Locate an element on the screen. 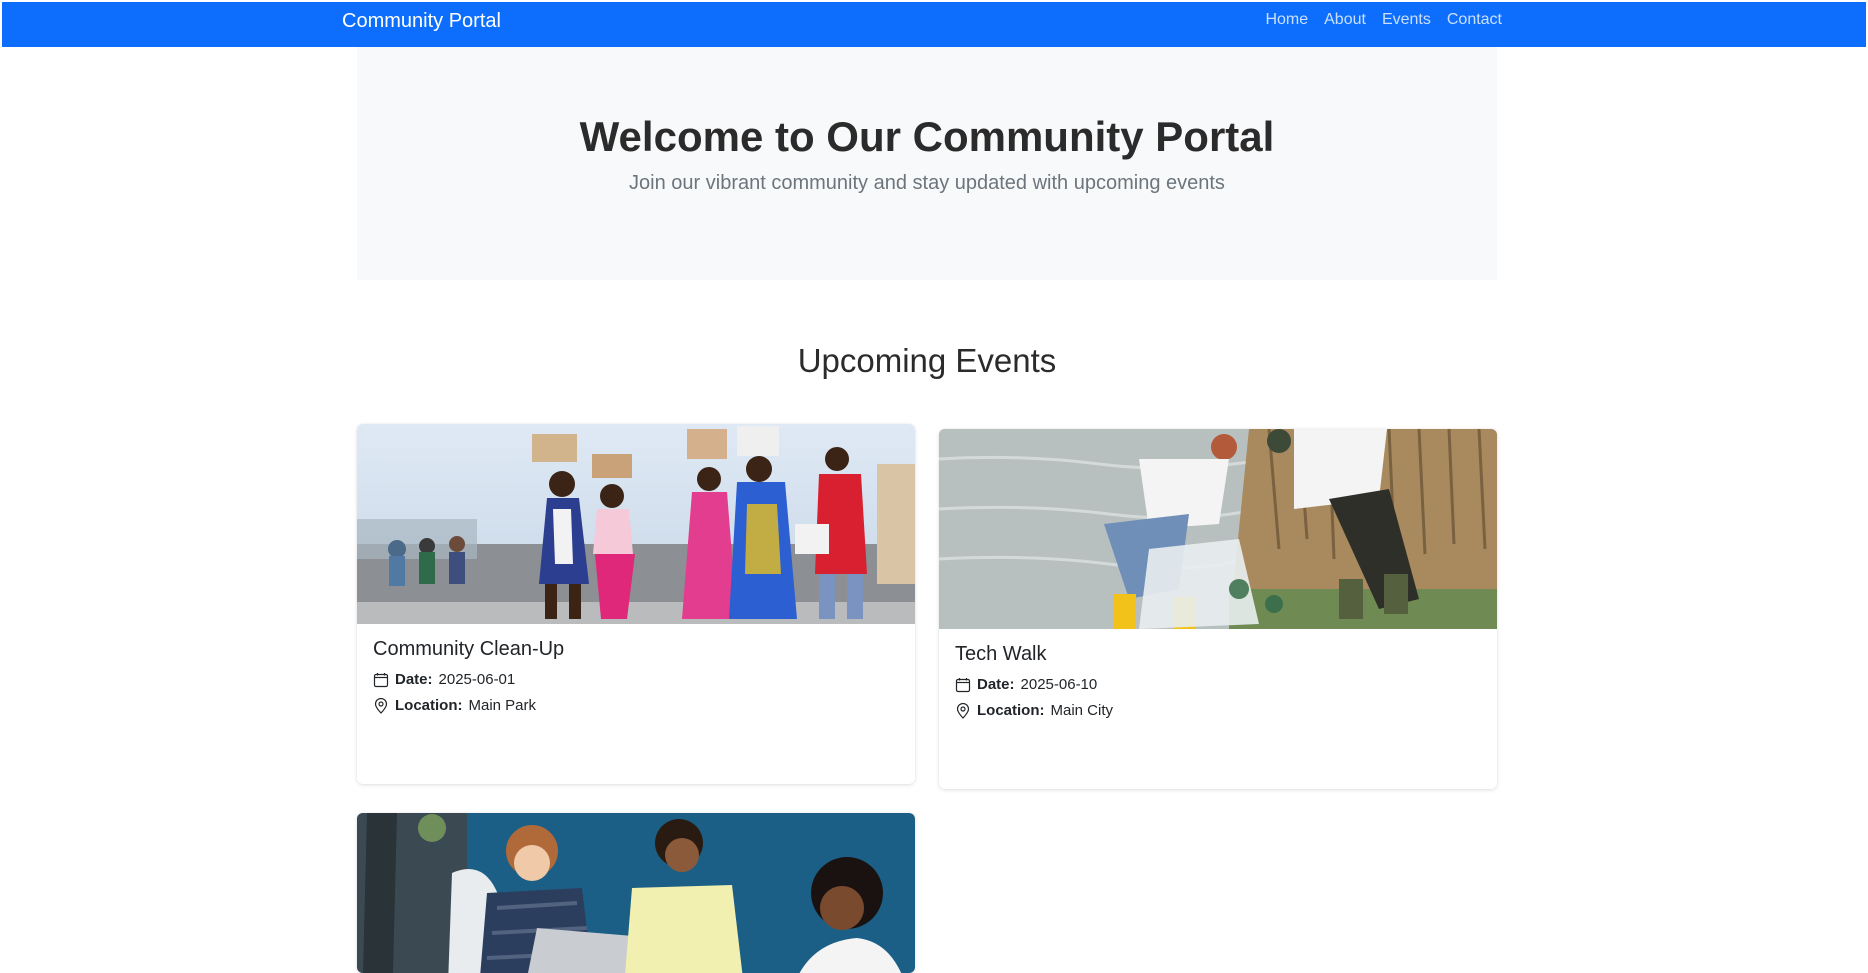  event-date: Date: 2025-06-01 is located at coordinates (636, 679).